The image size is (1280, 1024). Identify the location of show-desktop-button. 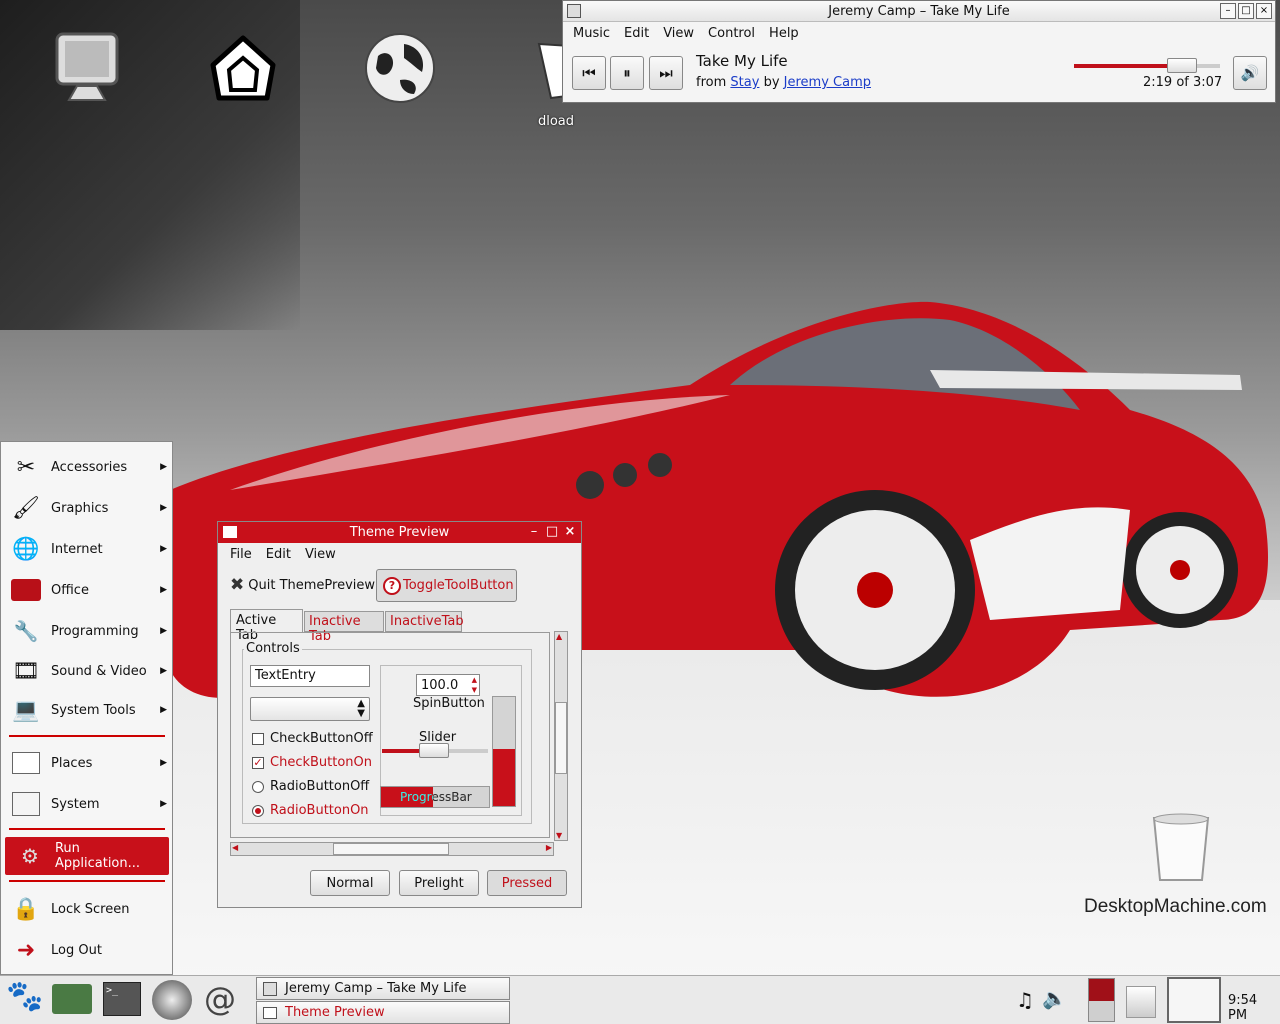
(1194, 1000).